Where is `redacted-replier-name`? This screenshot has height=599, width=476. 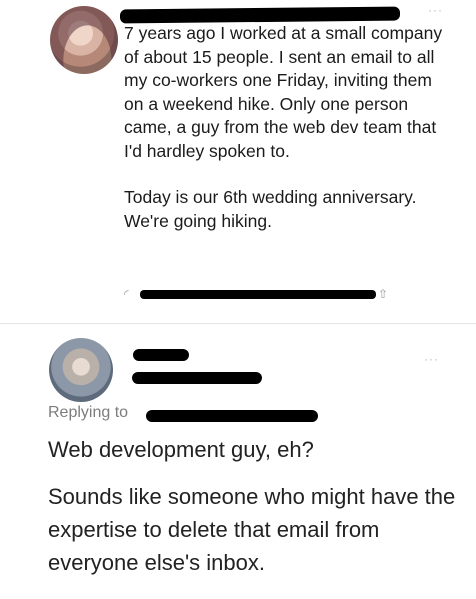 redacted-replier-name is located at coordinates (161, 355).